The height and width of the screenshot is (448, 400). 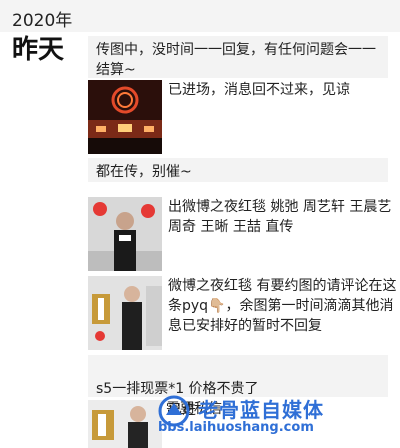 I want to click on concert-stage-photo, so click(x=125, y=117).